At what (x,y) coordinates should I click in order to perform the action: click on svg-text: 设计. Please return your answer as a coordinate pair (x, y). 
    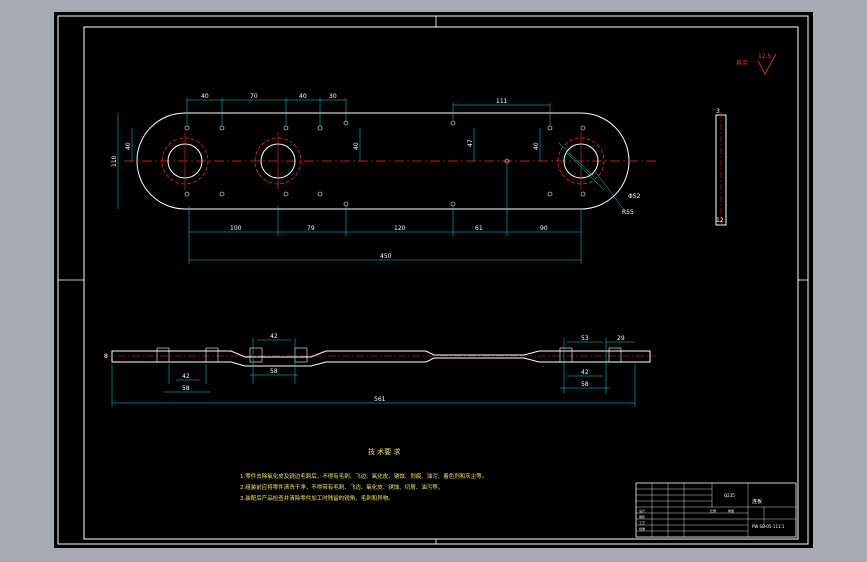
    Looking at the image, I should click on (642, 510).